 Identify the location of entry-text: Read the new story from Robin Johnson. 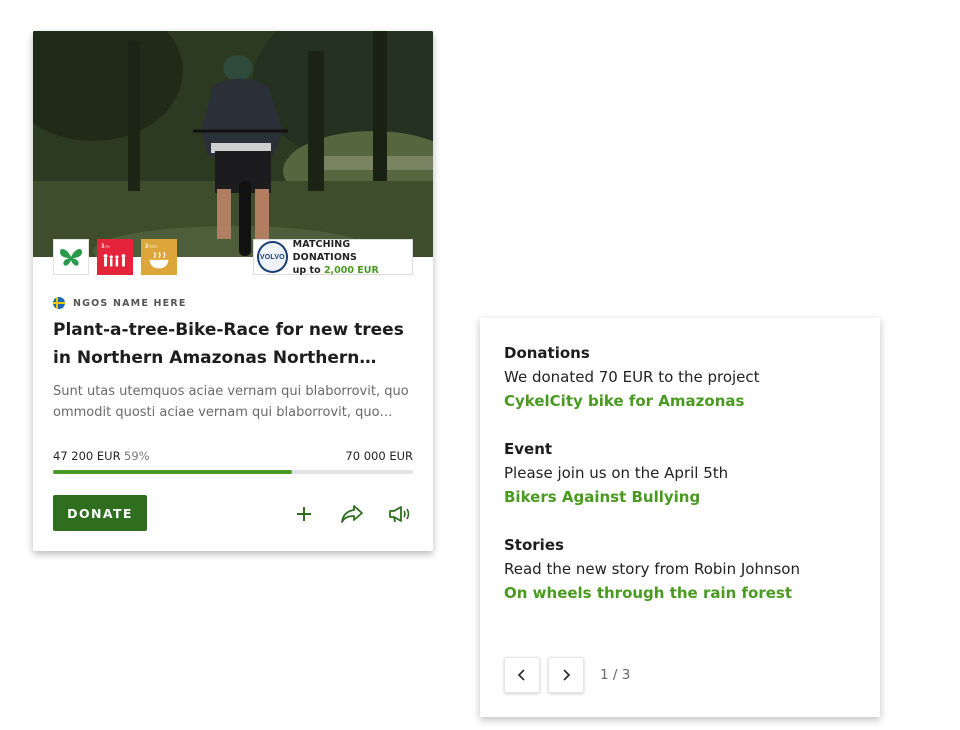
(652, 569).